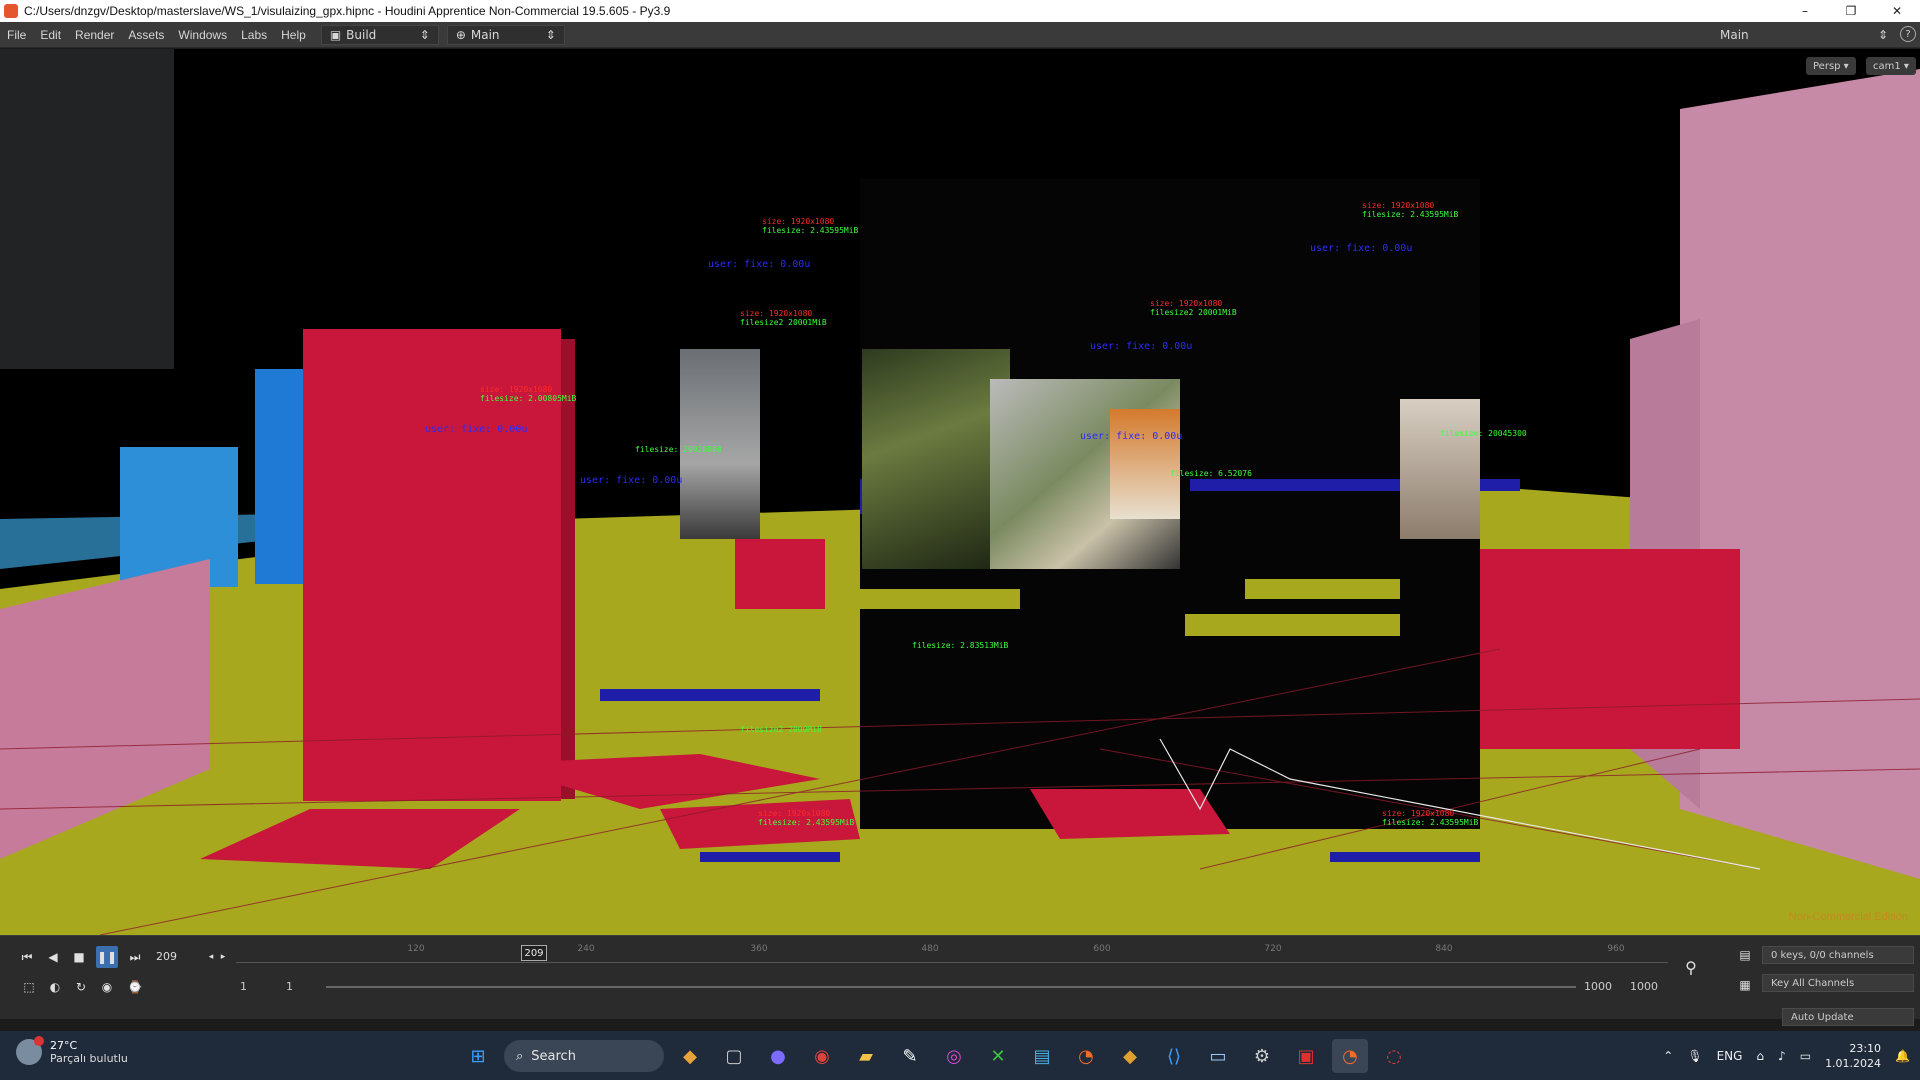  What do you see at coordinates (1042, 1056) in the screenshot?
I see `notepad-icon: ▤` at bounding box center [1042, 1056].